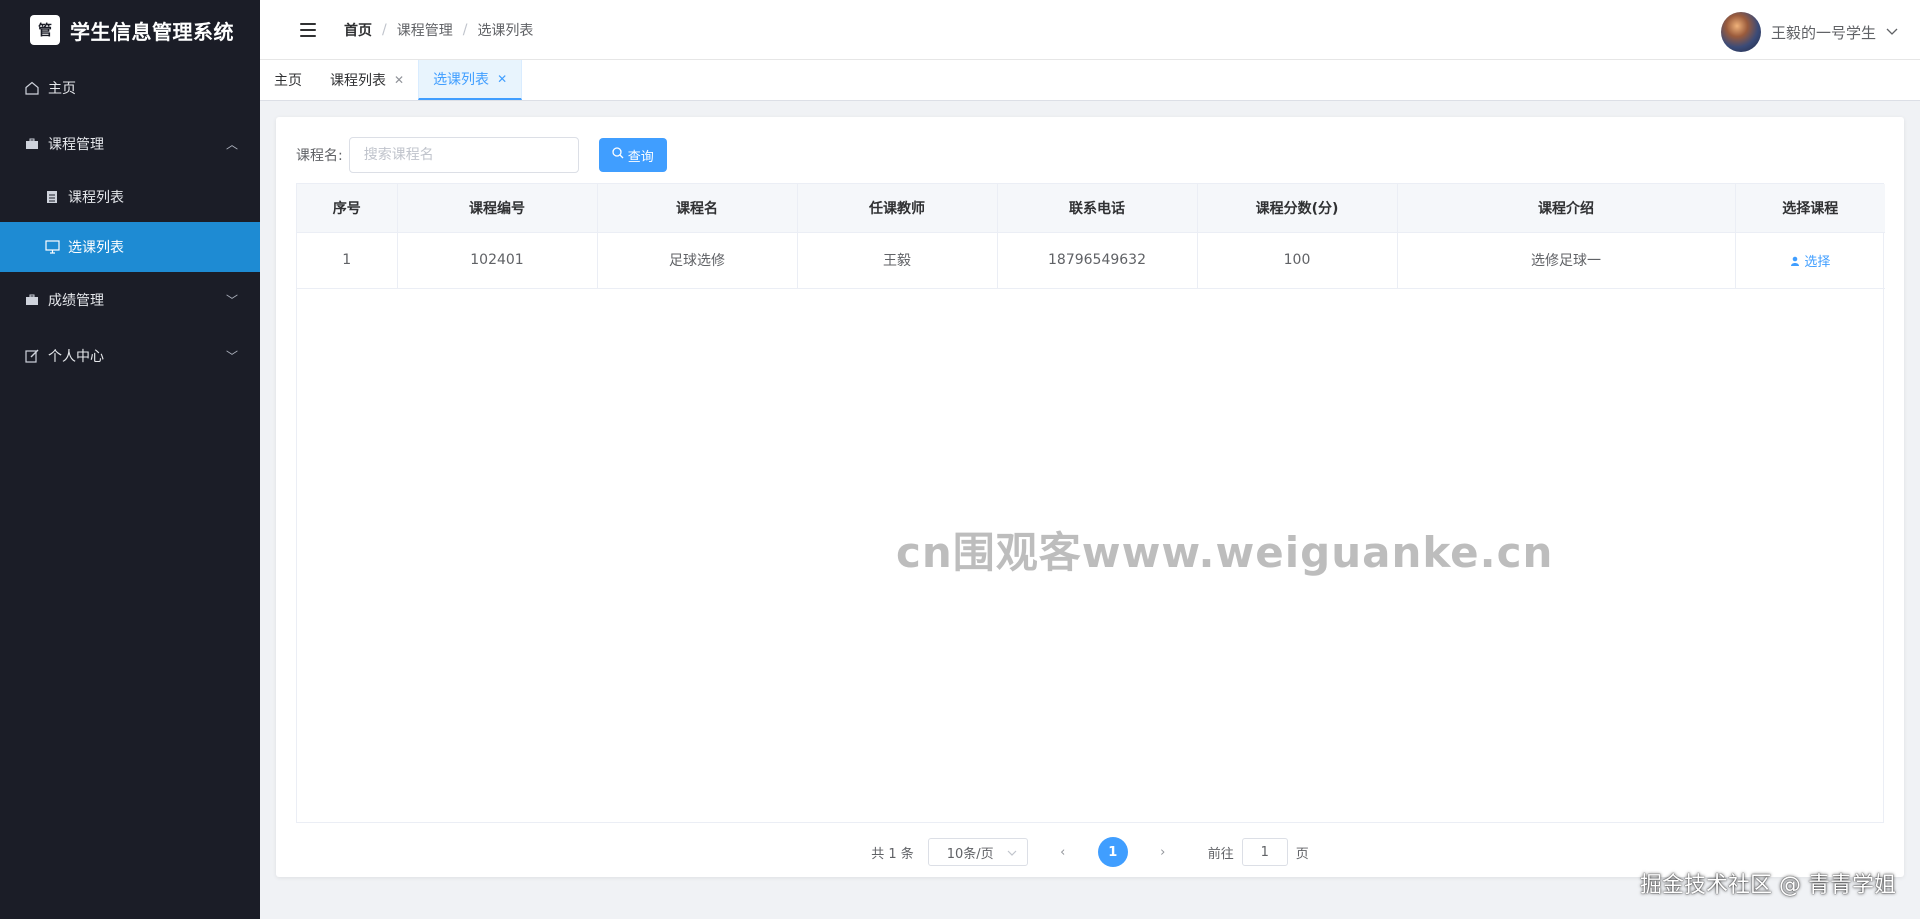  I want to click on prev-page-button: ‹, so click(1063, 852).